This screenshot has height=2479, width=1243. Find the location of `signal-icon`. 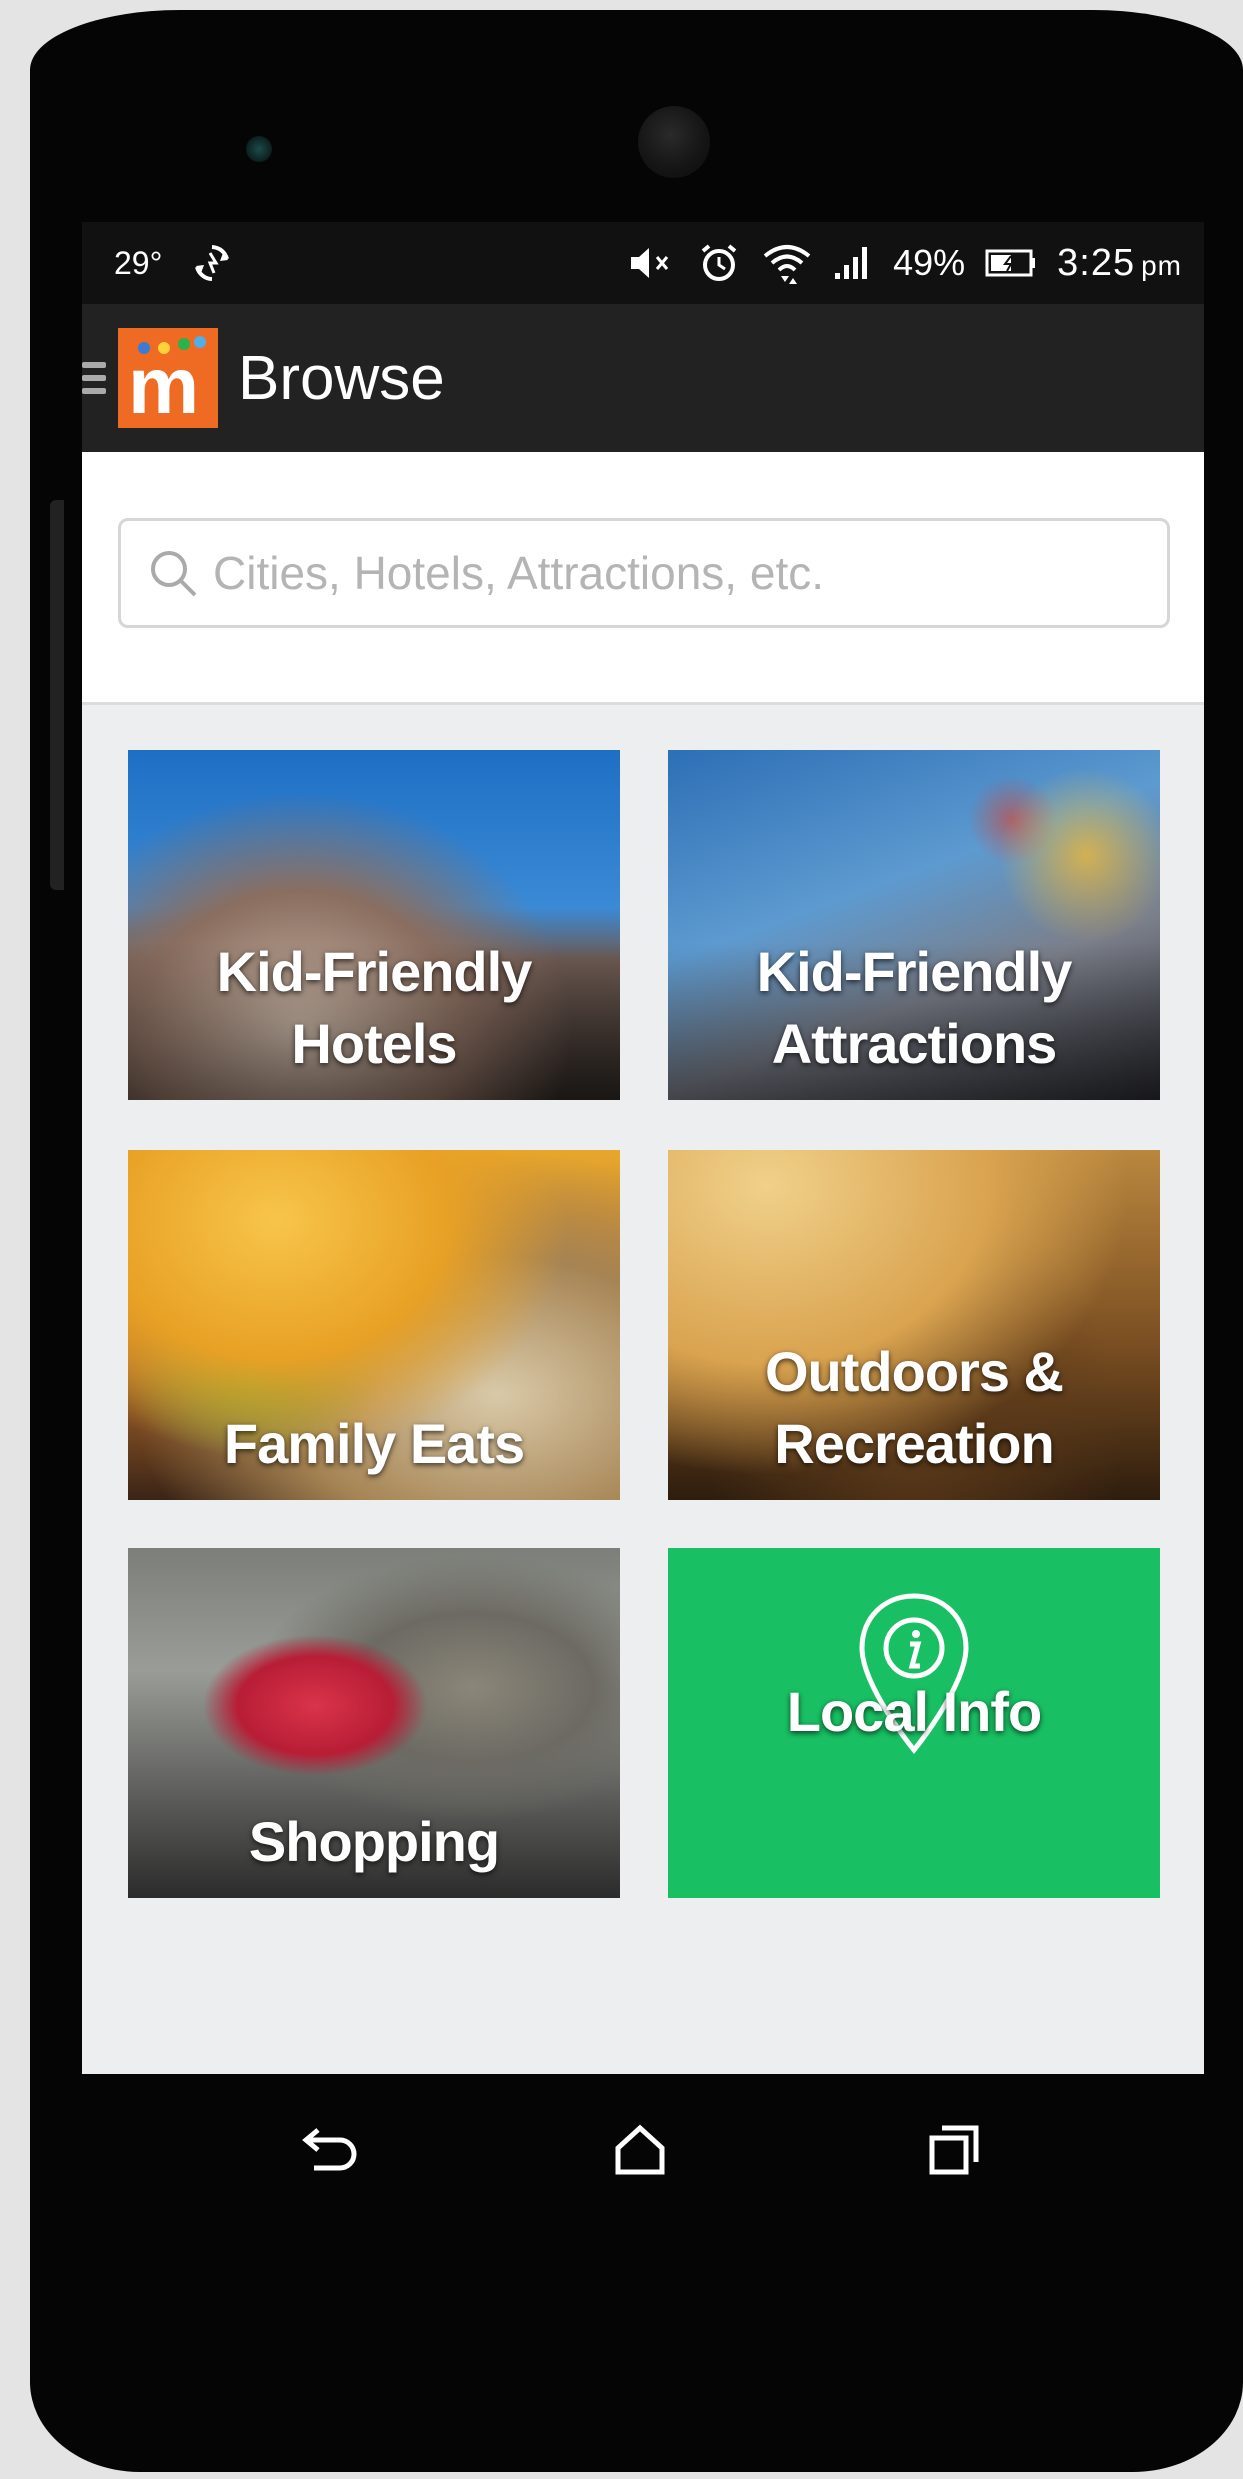

signal-icon is located at coordinates (851, 263).